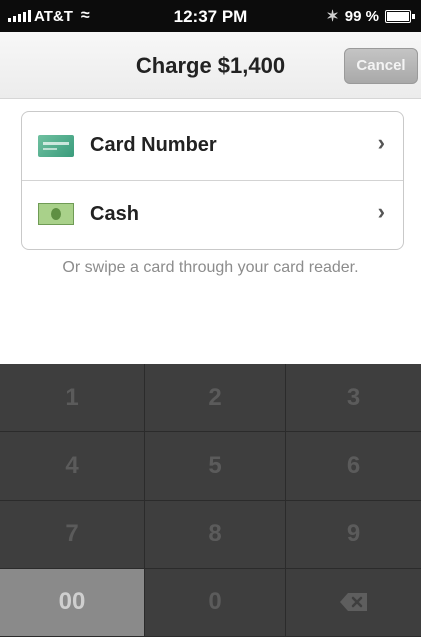  Describe the element at coordinates (210, 16) in the screenshot. I see `status-bar: AT&T ≈ 12:37 PM ✶ 99 %` at that location.